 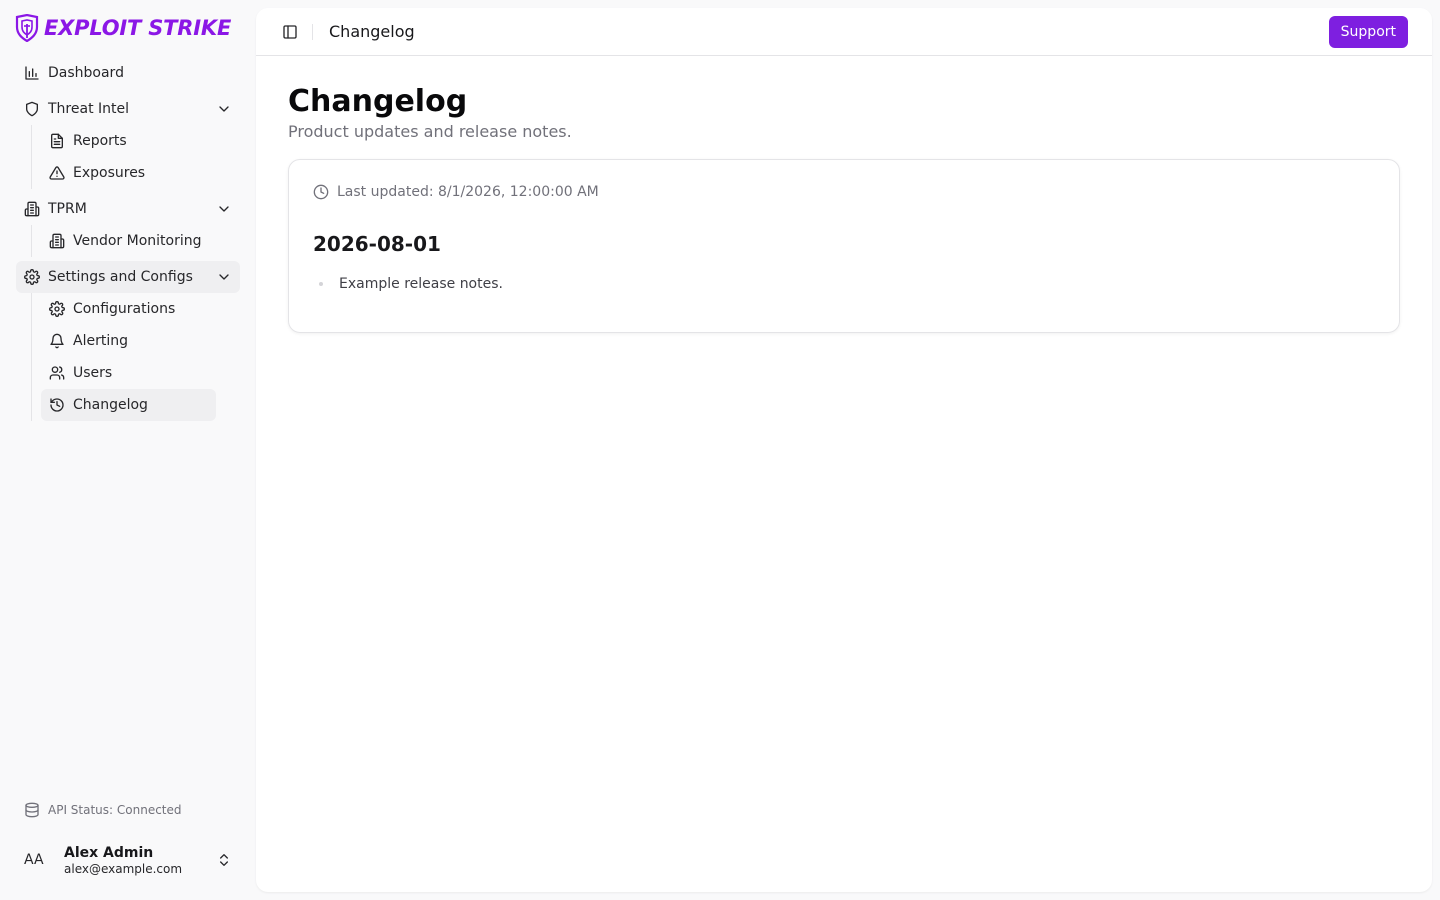 What do you see at coordinates (123, 868) in the screenshot?
I see `user-email: alex@example.com` at bounding box center [123, 868].